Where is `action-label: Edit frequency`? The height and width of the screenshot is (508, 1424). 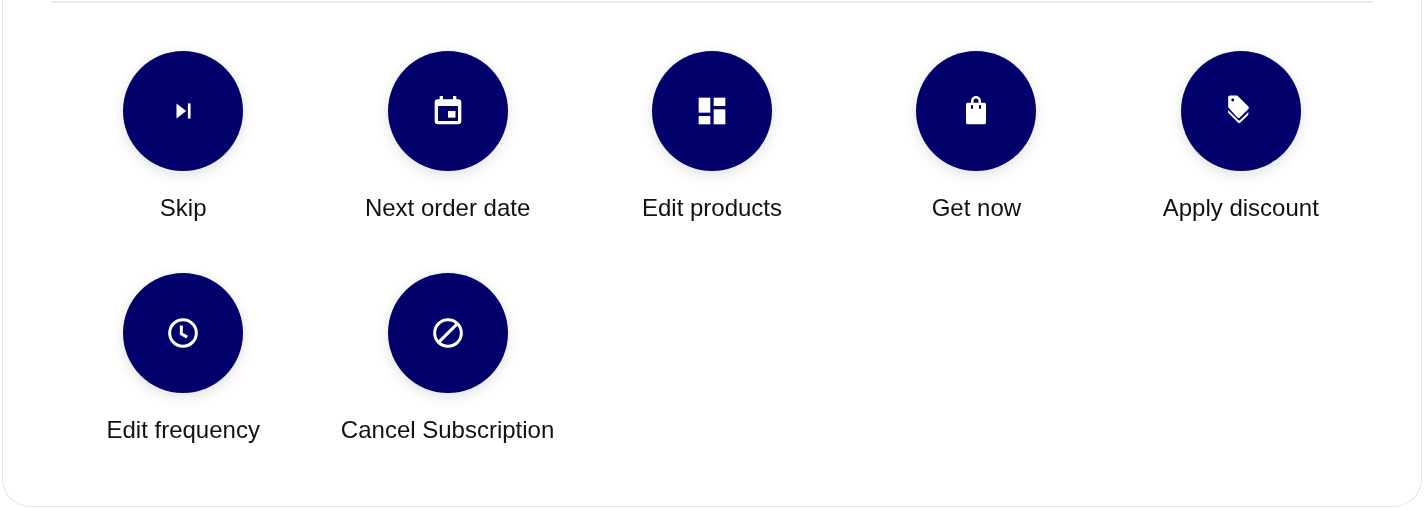 action-label: Edit frequency is located at coordinates (183, 430).